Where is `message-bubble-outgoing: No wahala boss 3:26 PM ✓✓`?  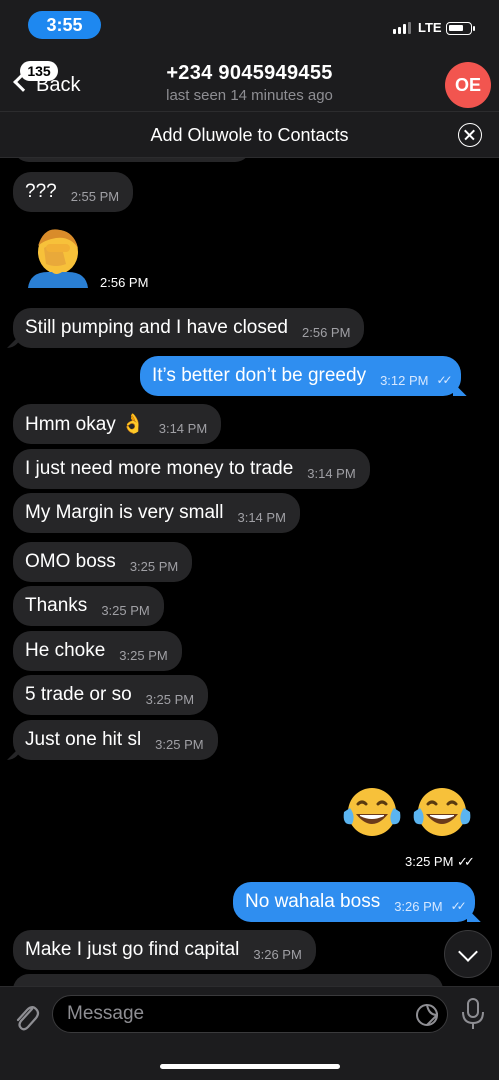 message-bubble-outgoing: No wahala boss 3:26 PM ✓✓ is located at coordinates (354, 902).